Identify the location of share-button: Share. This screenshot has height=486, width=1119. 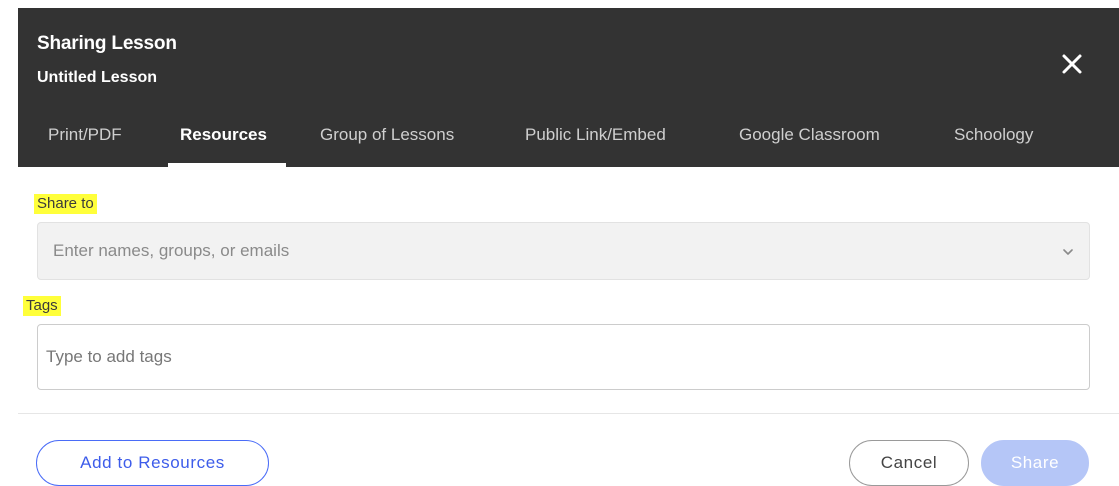
(1035, 463).